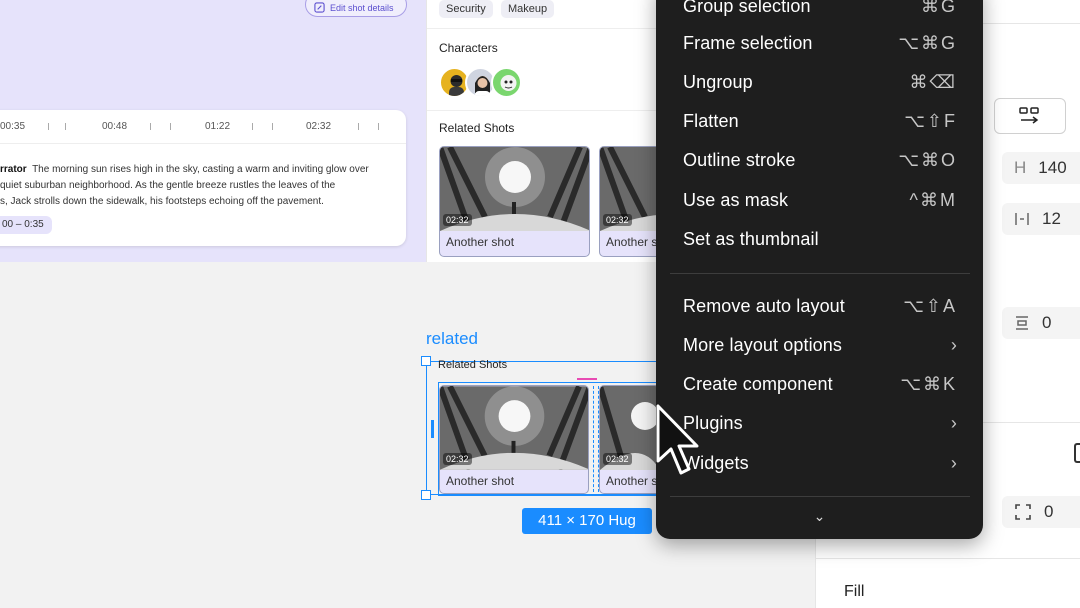 The image size is (1080, 608). What do you see at coordinates (1020, 167) in the screenshot?
I see `height-key: H` at bounding box center [1020, 167].